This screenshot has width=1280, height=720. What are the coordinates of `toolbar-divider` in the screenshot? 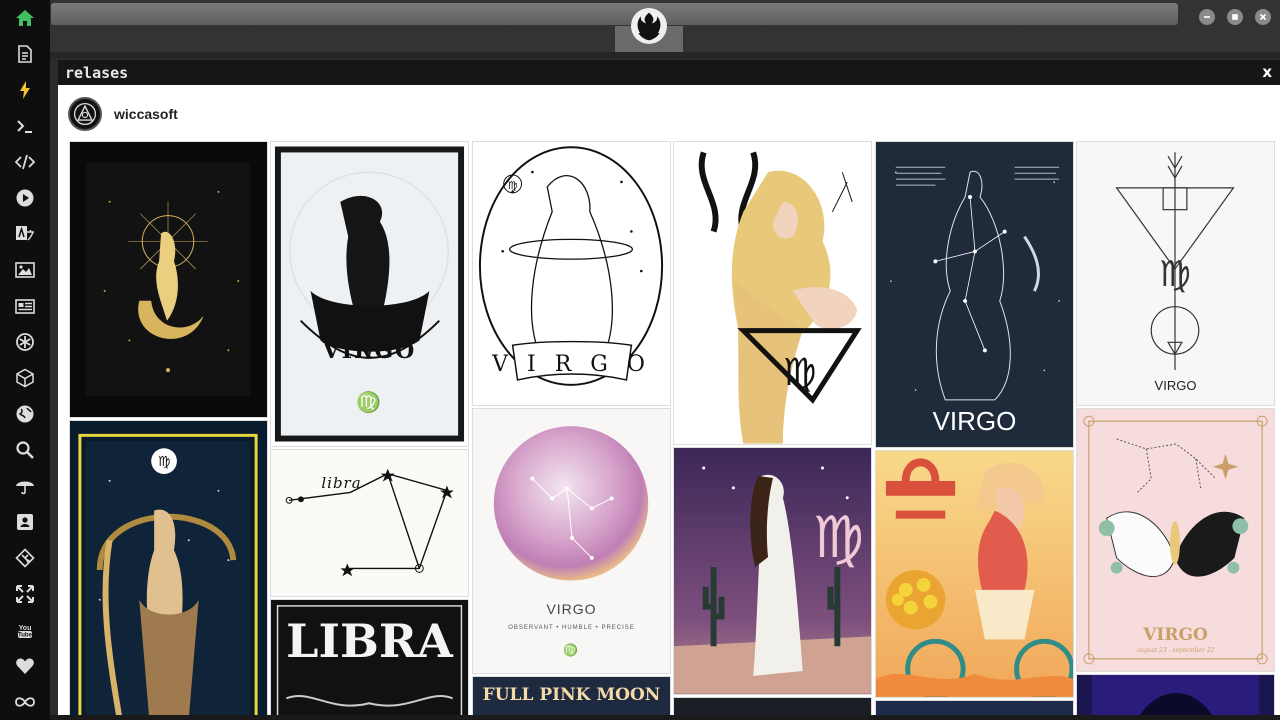 It's located at (665, 55).